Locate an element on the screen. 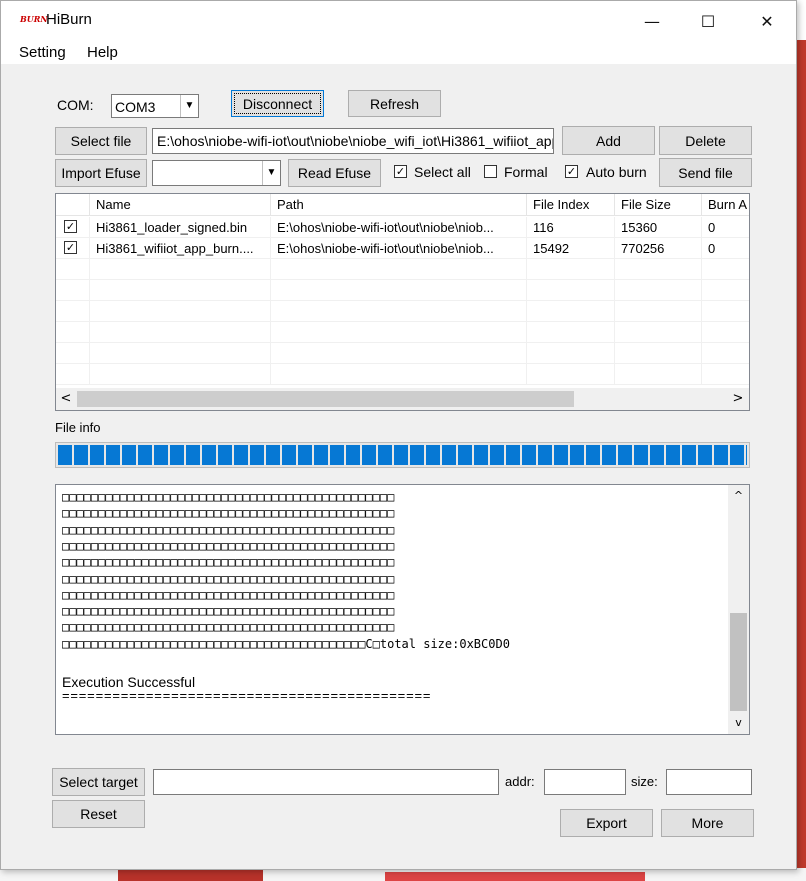 The width and height of the screenshot is (806, 881). auto-burn-checkbox: ✓ is located at coordinates (571, 171).